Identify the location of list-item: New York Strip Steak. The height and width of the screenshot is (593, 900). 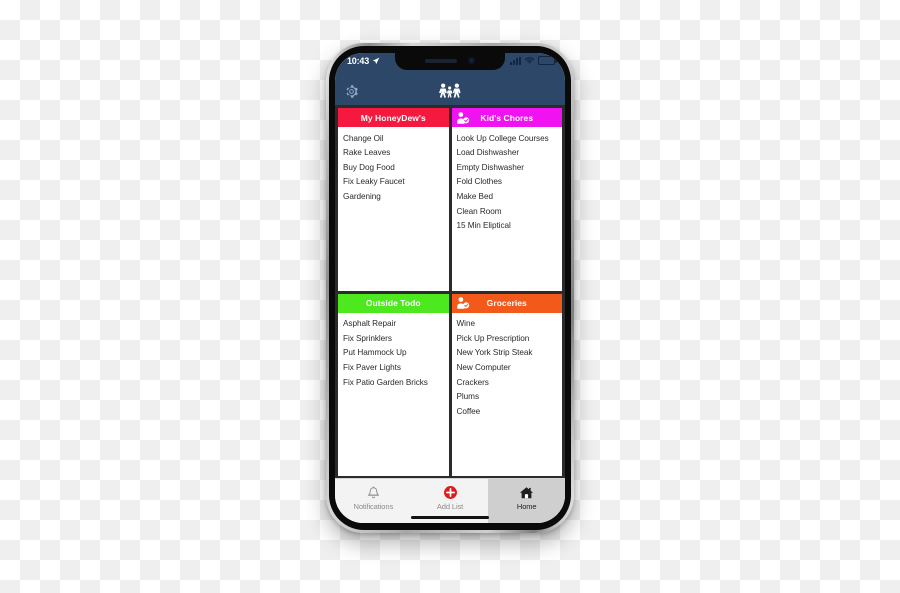
(507, 353).